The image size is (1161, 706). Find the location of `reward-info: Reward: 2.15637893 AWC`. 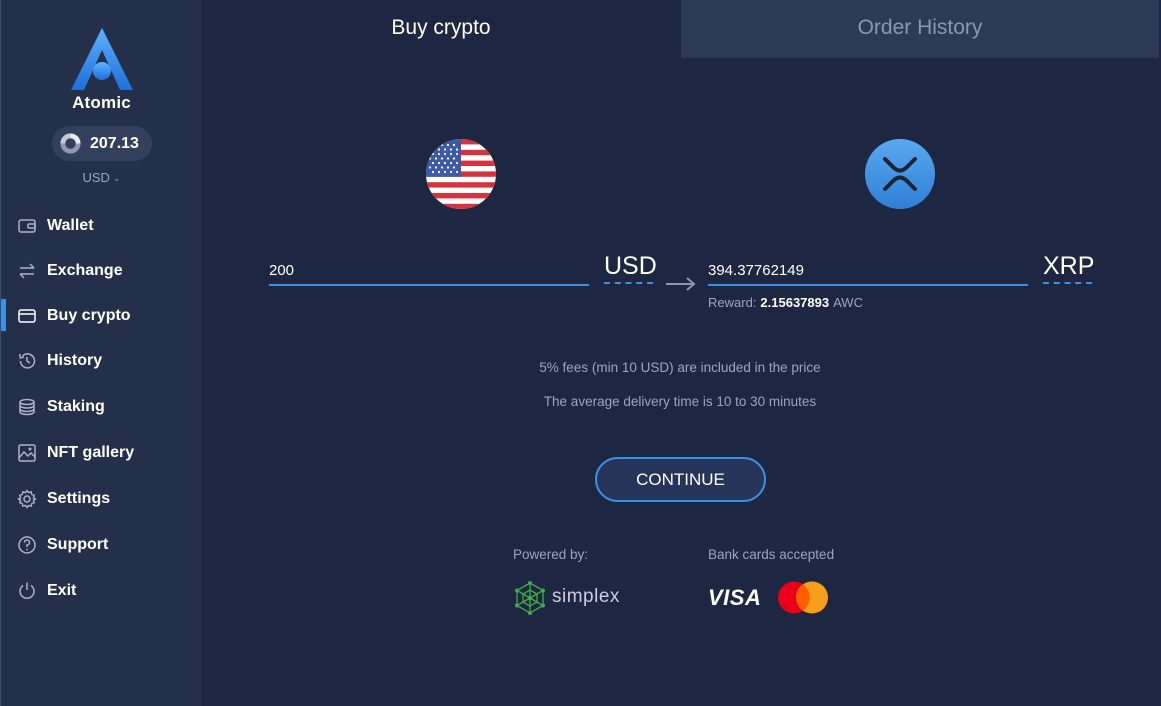

reward-info: Reward: 2.15637893 AWC is located at coordinates (785, 302).